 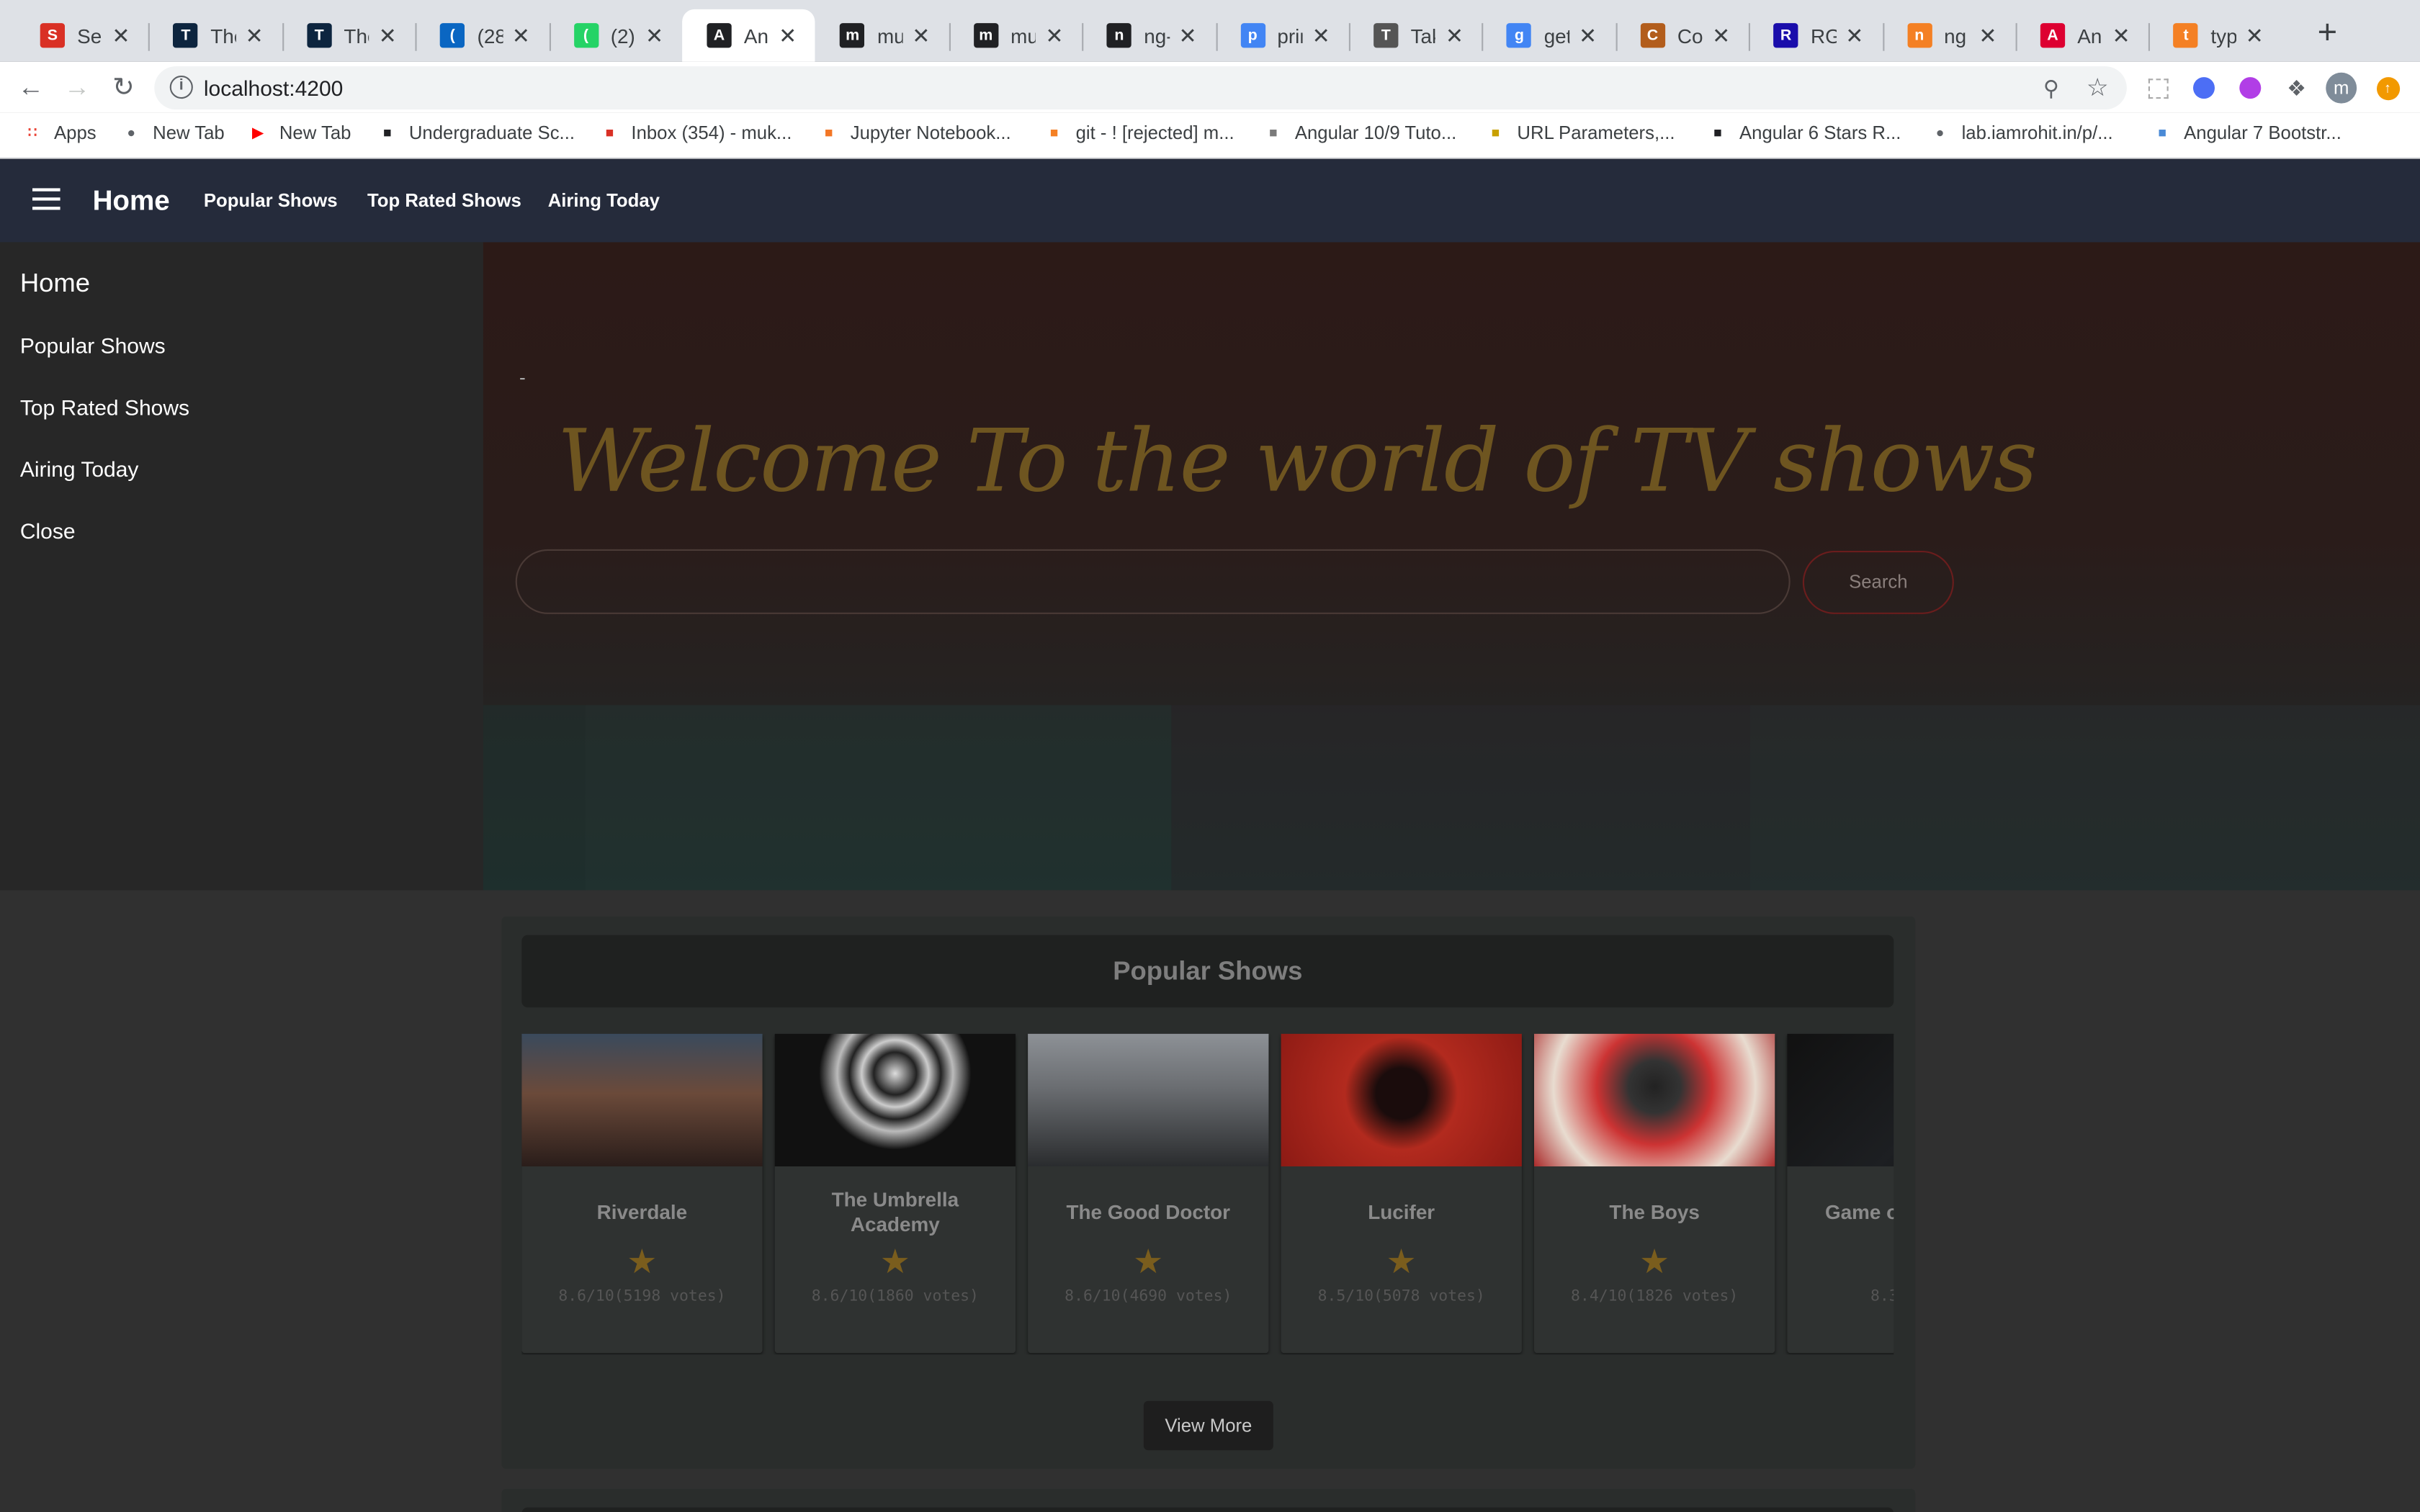 I want to click on show-card: The Umbrella Academy ★ 8.6/10(1860 votes), so click(x=895, y=1193).